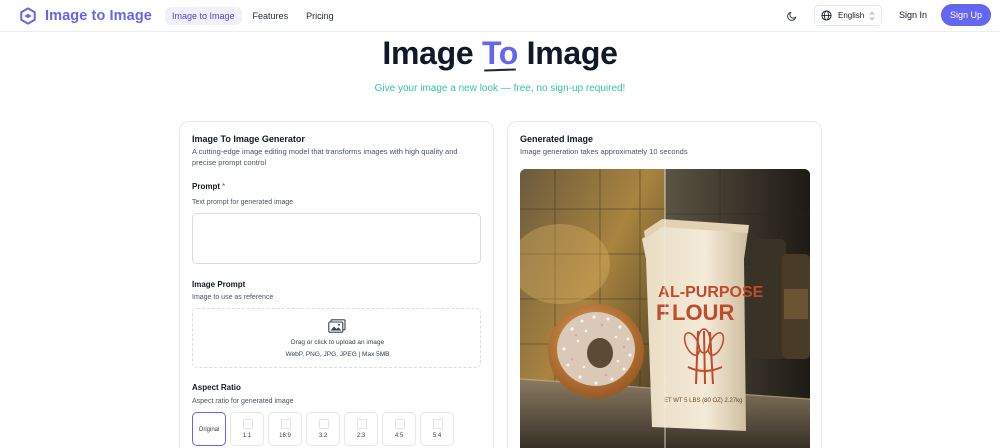 The width and height of the screenshot is (1000, 448). What do you see at coordinates (662, 312) in the screenshot?
I see `bag-text-prefix-2: F` at bounding box center [662, 312].